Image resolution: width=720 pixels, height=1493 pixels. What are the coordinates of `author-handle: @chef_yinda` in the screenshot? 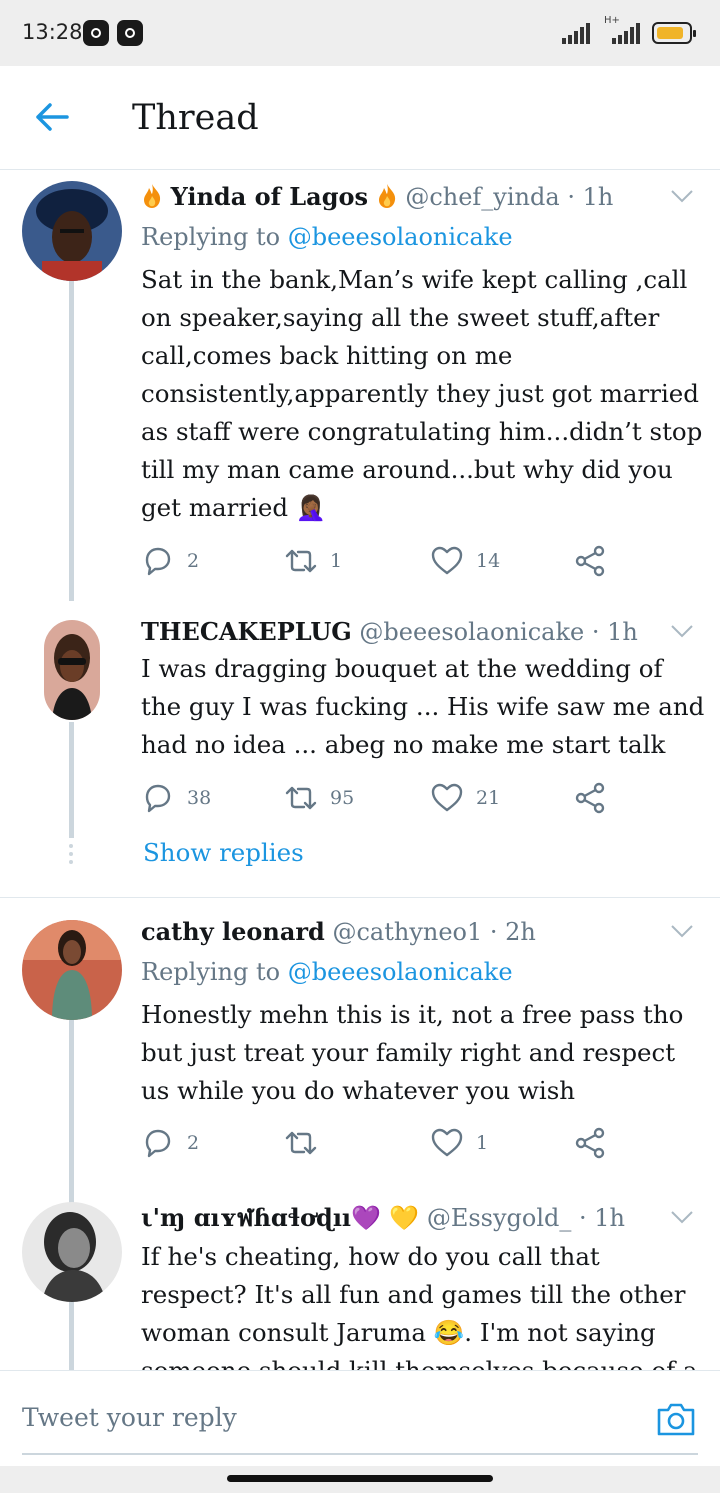 It's located at (482, 197).